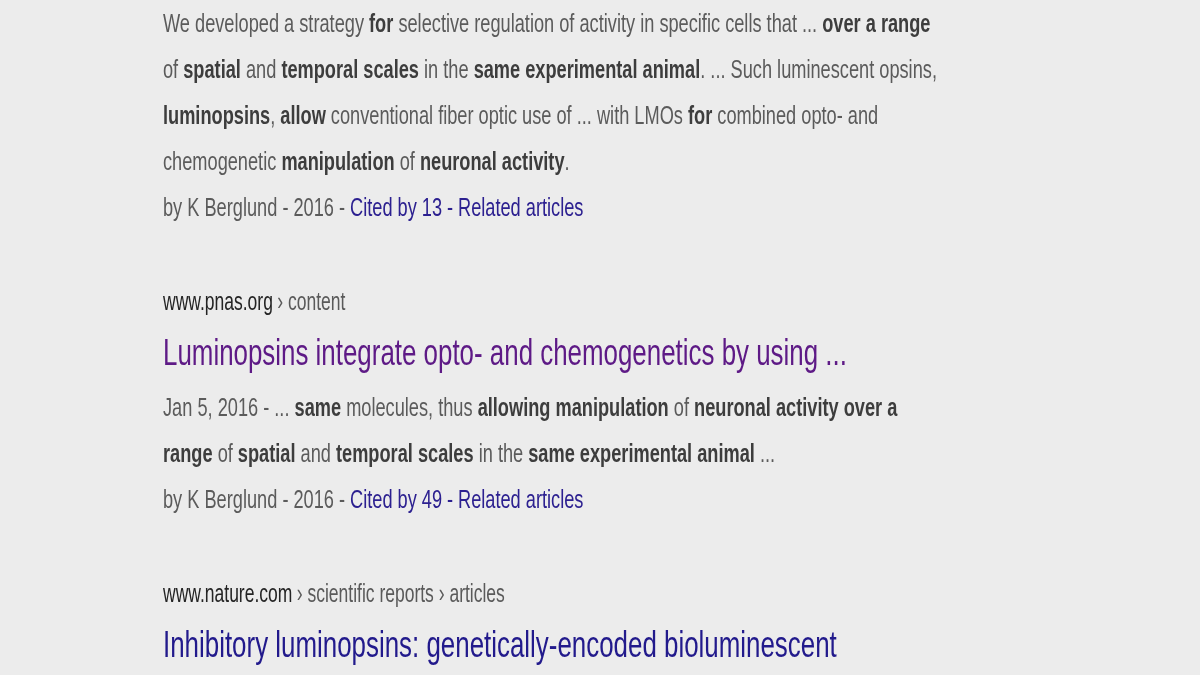  Describe the element at coordinates (396, 499) in the screenshot. I see `citation-link: Cited by 49` at that location.